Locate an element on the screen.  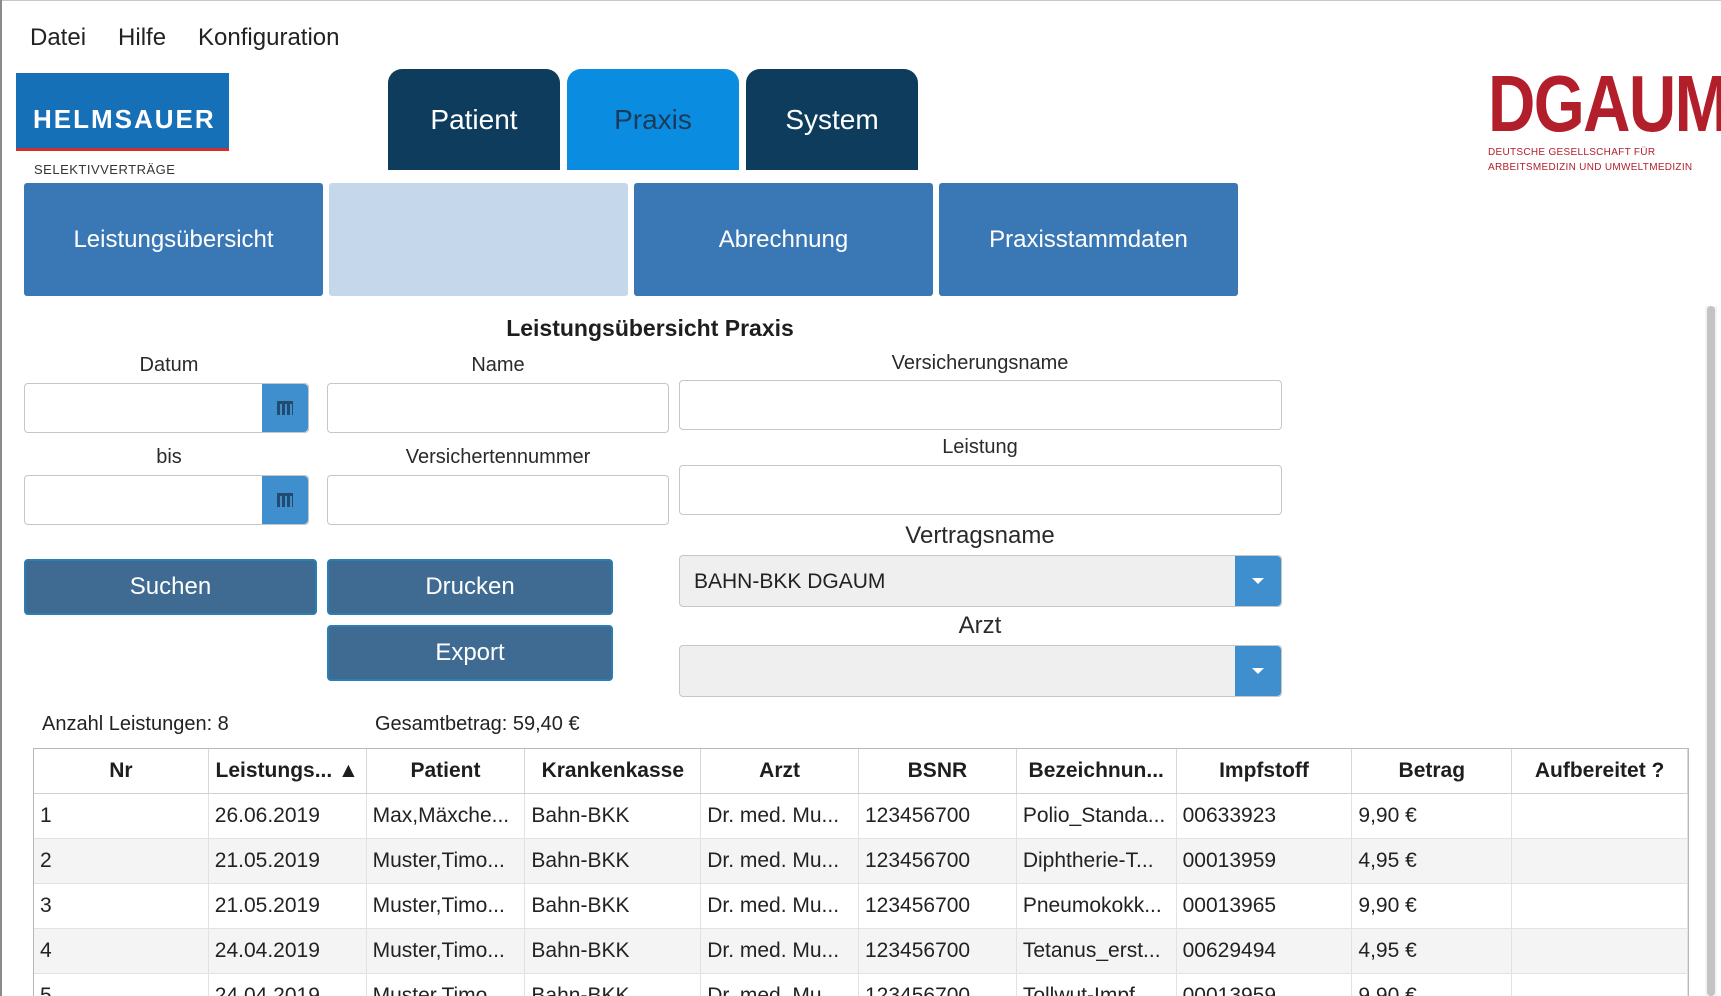
tab-praxis: Praxis is located at coordinates (653, 119).